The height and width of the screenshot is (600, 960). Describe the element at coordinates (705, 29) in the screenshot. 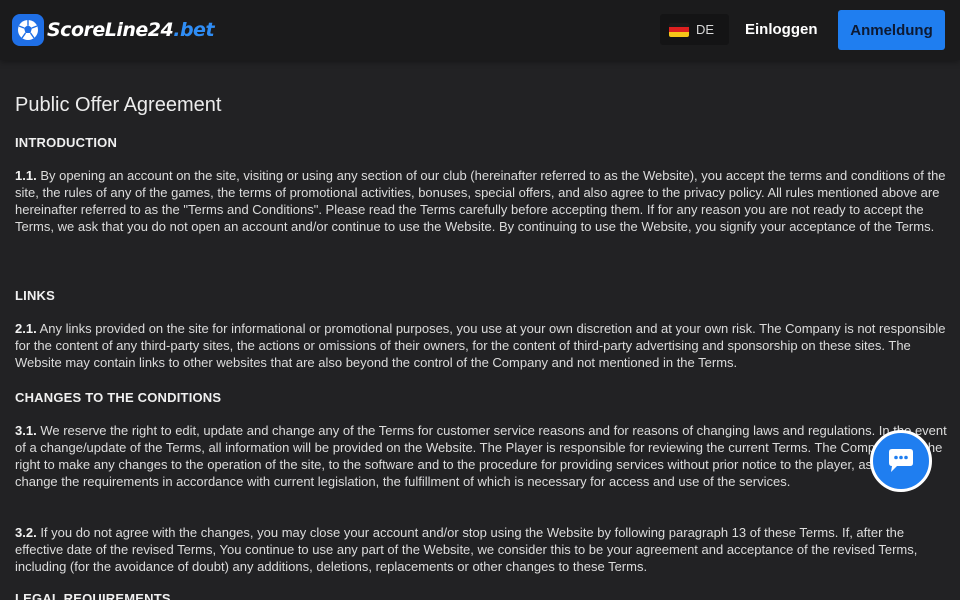

I see `language-code: DE` at that location.